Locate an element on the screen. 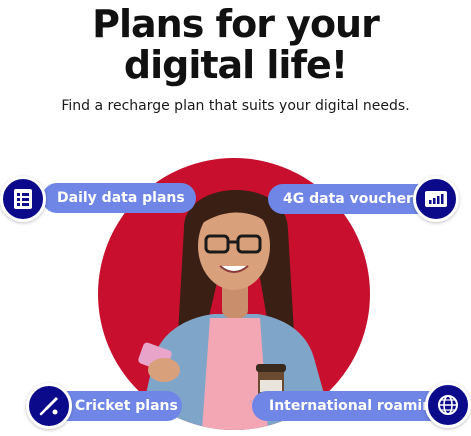  list-document-icon is located at coordinates (23, 199).